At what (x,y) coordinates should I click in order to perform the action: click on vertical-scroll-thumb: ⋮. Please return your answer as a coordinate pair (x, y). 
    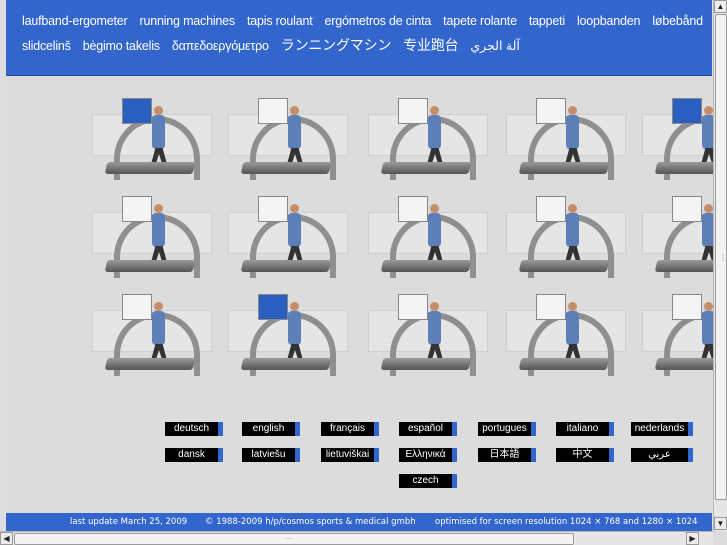
    Looking at the image, I should click on (721, 257).